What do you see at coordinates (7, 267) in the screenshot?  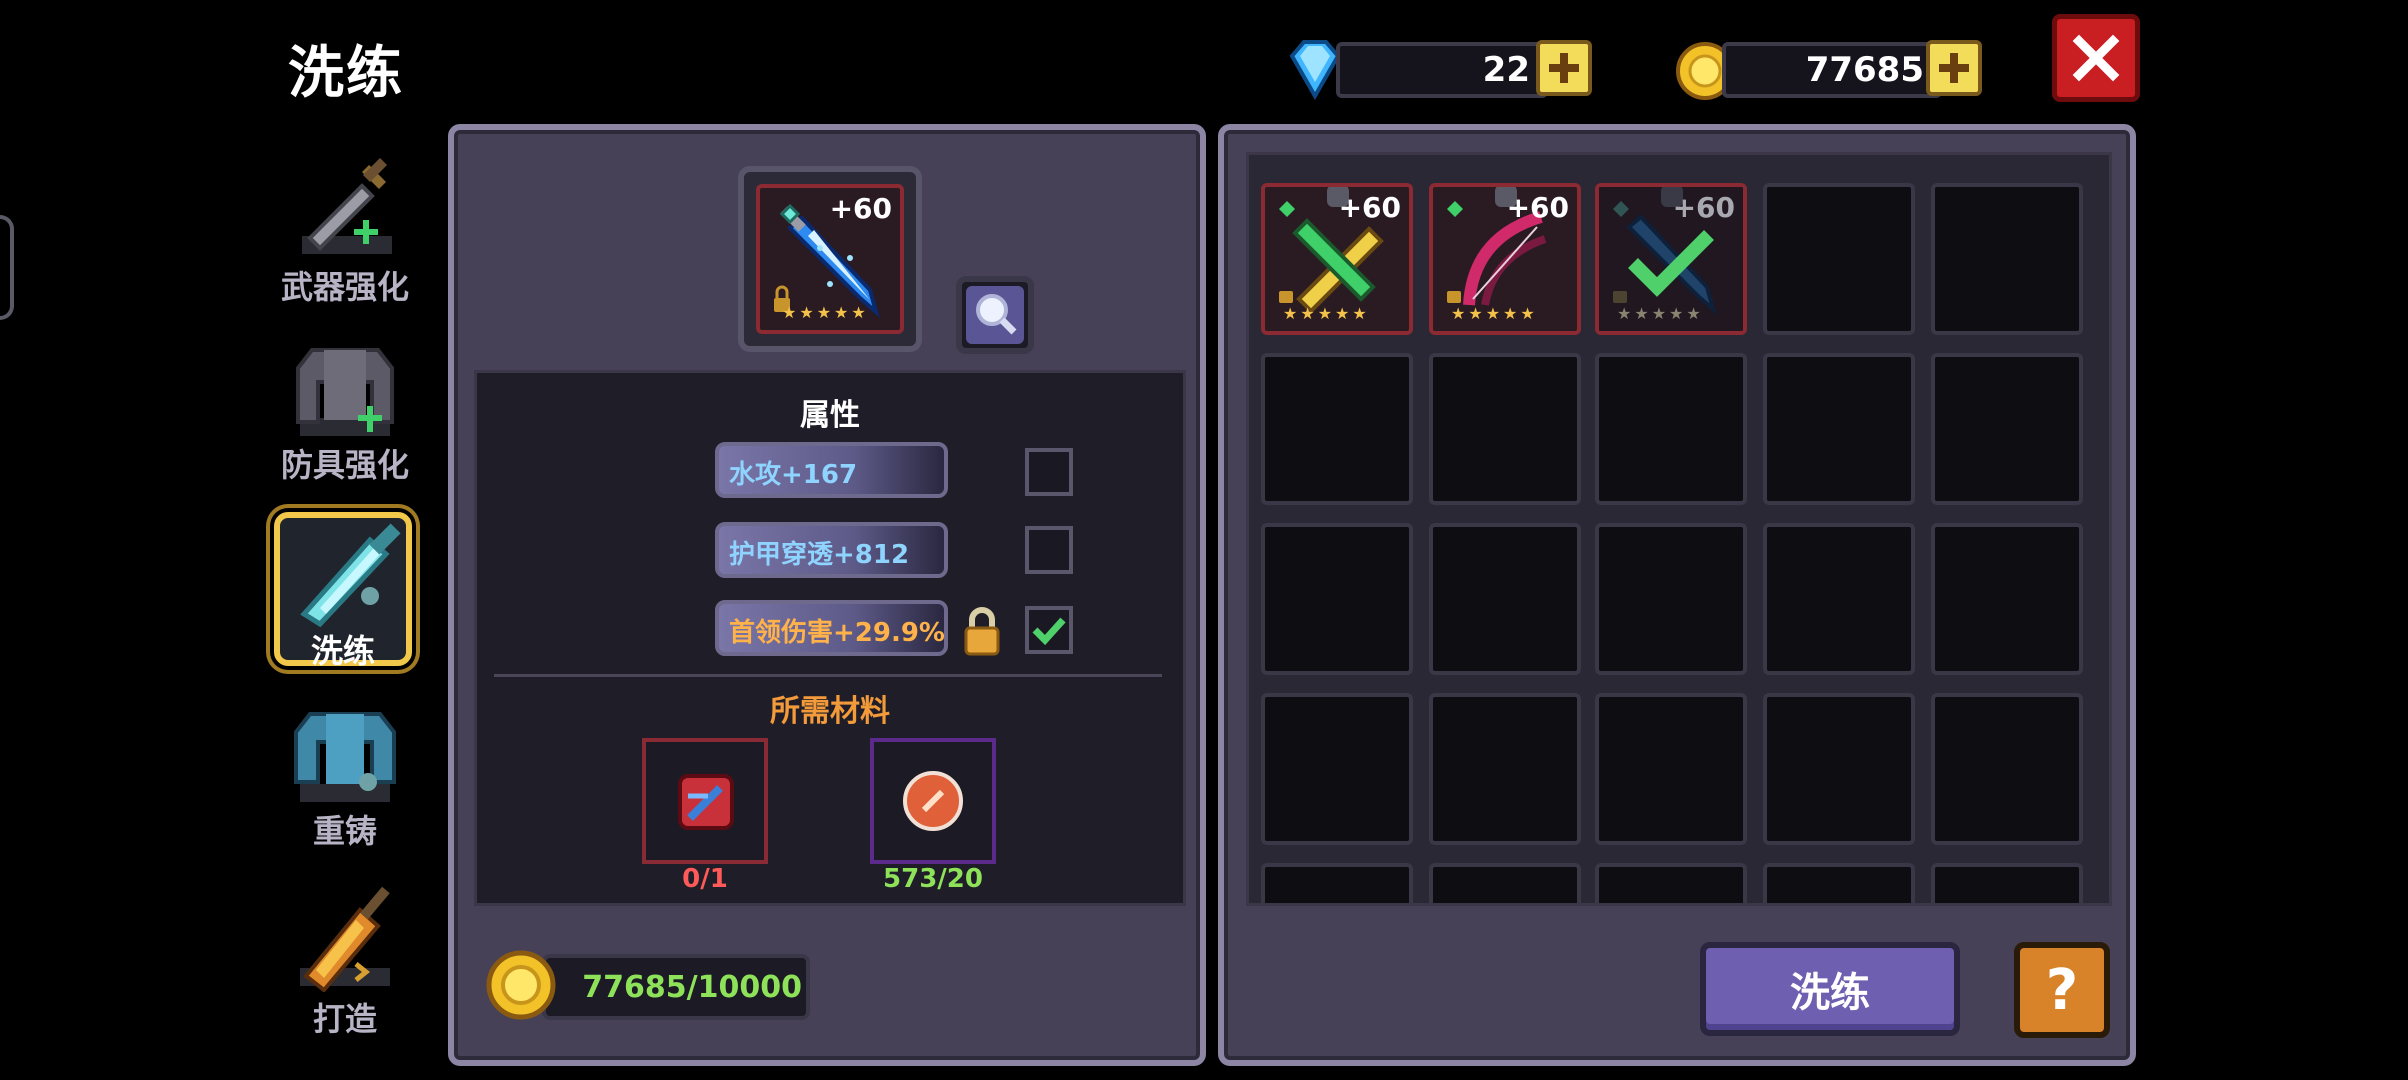 I see `edge-tab` at bounding box center [7, 267].